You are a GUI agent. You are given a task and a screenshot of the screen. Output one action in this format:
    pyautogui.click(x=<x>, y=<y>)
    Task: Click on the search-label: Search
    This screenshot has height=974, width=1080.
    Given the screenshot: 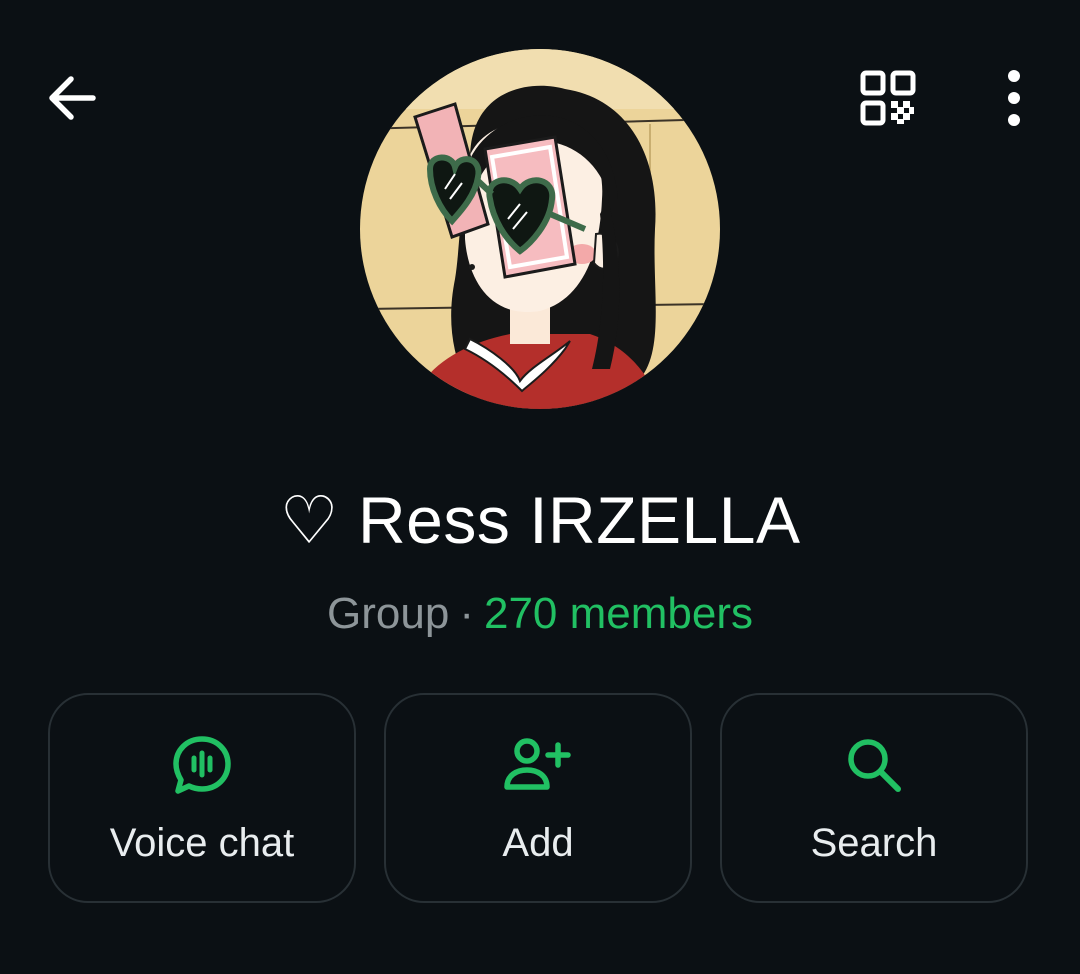 What is the action you would take?
    pyautogui.click(x=874, y=843)
    